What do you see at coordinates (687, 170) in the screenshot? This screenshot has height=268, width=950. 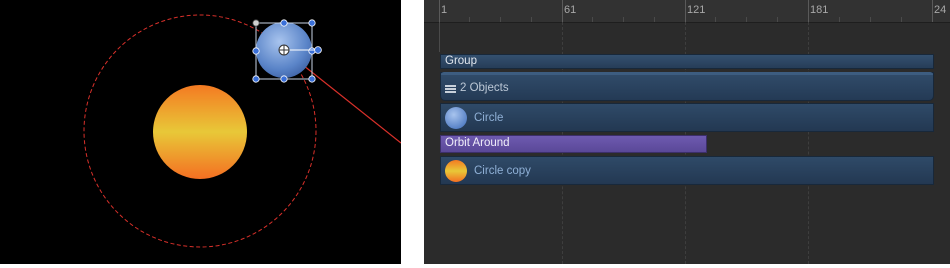 I see `circle-copy-track-bar: Circle copy` at bounding box center [687, 170].